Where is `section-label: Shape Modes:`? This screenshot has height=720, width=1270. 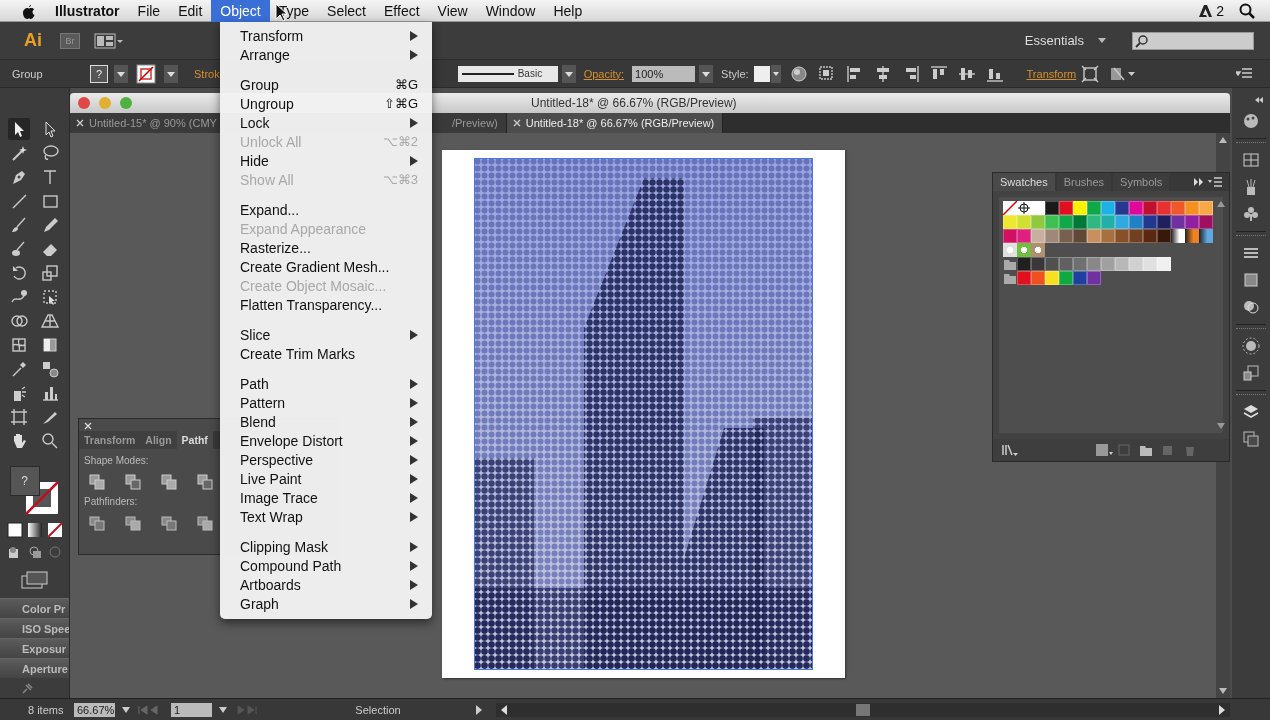 section-label: Shape Modes: is located at coordinates (116, 460).